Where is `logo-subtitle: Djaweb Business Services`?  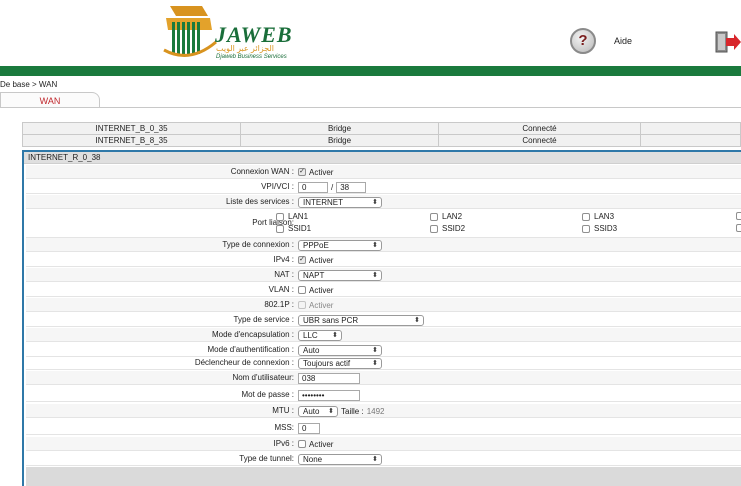
logo-subtitle: Djaweb Business Services is located at coordinates (251, 57).